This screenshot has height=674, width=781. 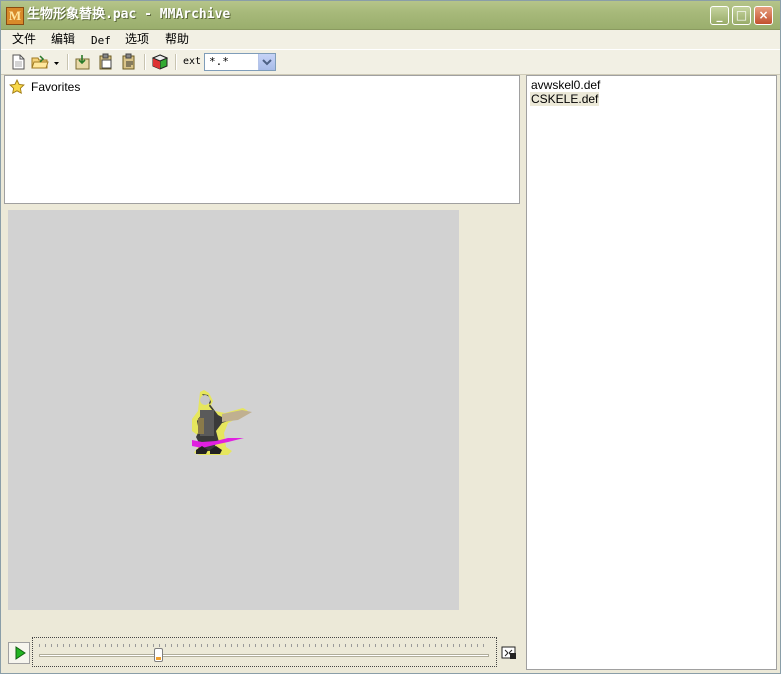 I want to click on skeleton-warrior-sprite, so click(x=222, y=422).